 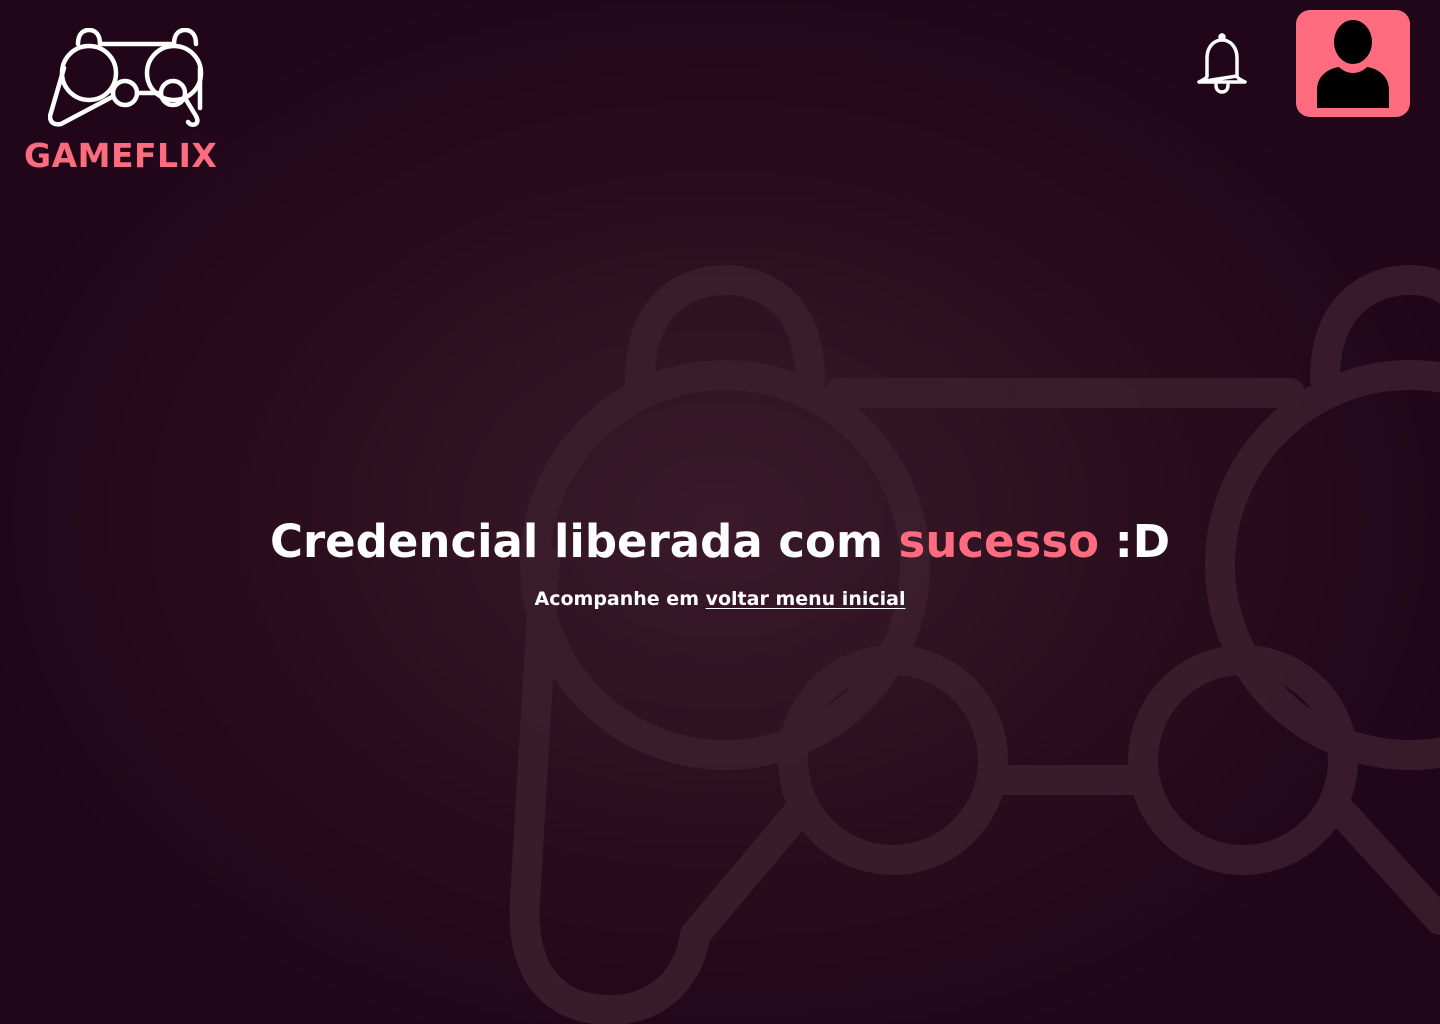 I want to click on subtitle: Acompanhe em voltar menu inicial, so click(x=720, y=599).